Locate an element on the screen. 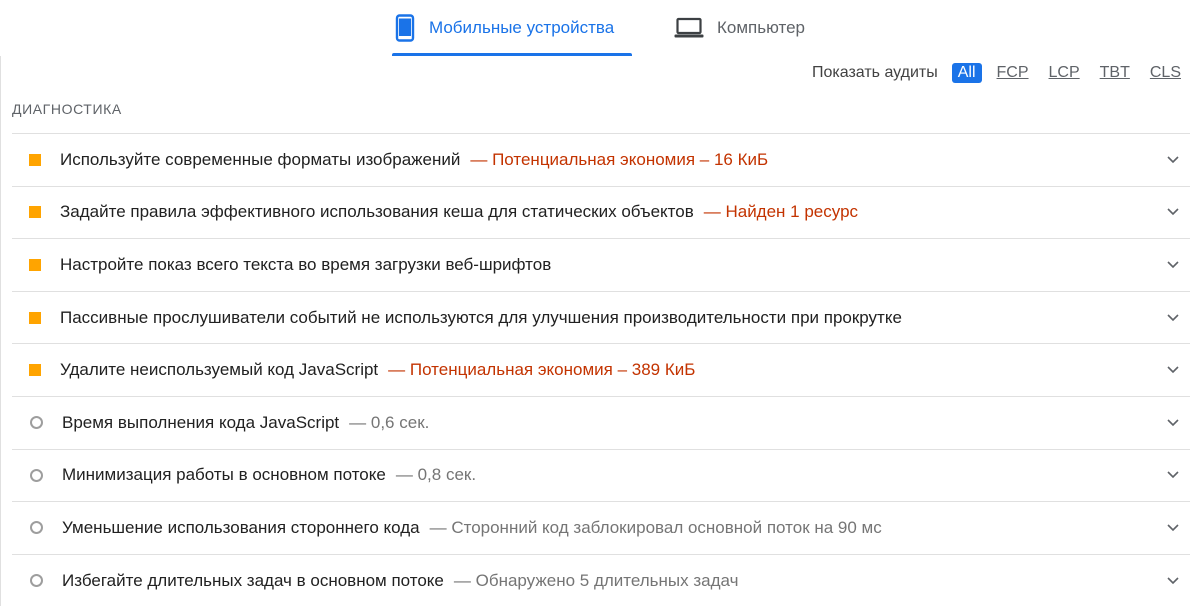 The height and width of the screenshot is (606, 1198). audit-title: Время выполнения кода JavaScript is located at coordinates (201, 422).